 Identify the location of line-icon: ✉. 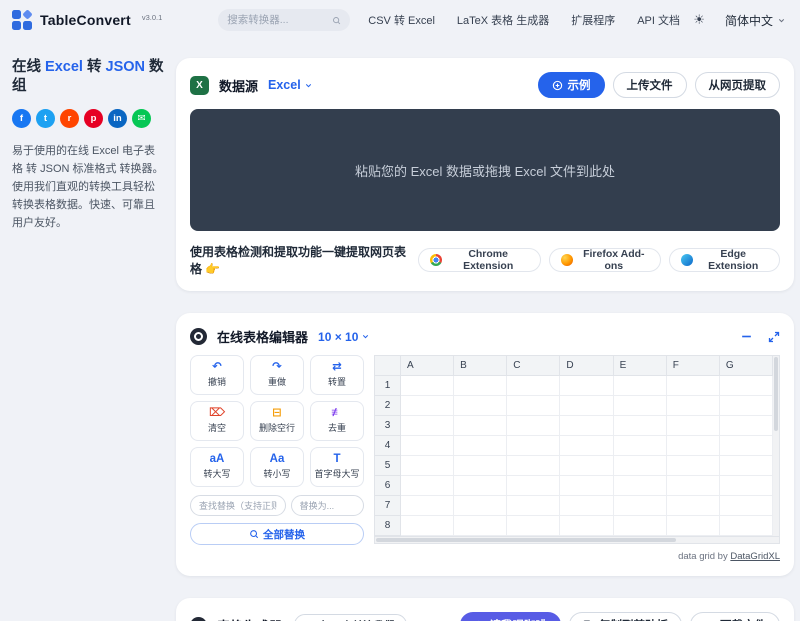
(141, 118).